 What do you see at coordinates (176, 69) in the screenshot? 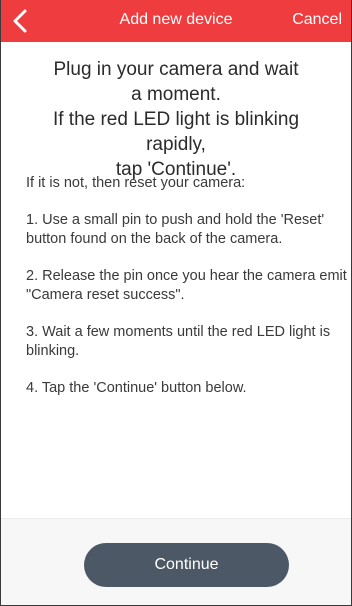
I see `intro-line: Plug in your camera and wait` at bounding box center [176, 69].